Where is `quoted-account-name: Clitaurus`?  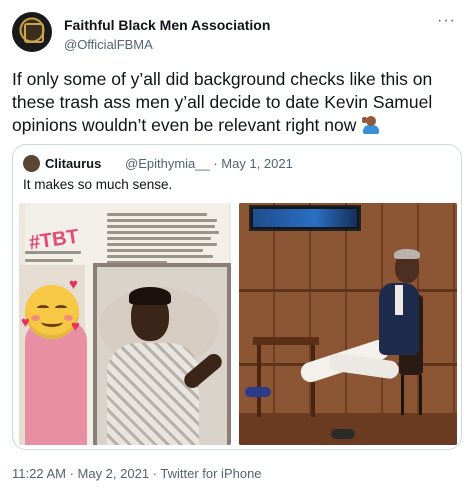
quoted-account-name: Clitaurus is located at coordinates (73, 163).